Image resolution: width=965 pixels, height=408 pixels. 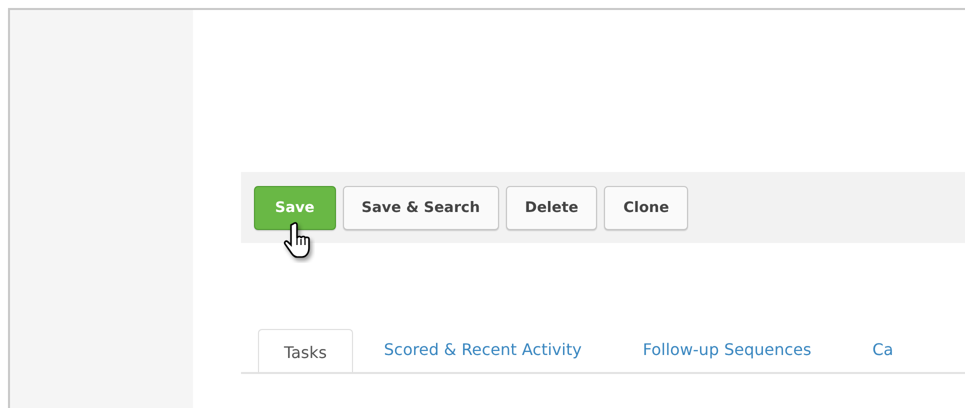 What do you see at coordinates (420, 208) in the screenshot?
I see `toolbar-button: Save & Search` at bounding box center [420, 208].